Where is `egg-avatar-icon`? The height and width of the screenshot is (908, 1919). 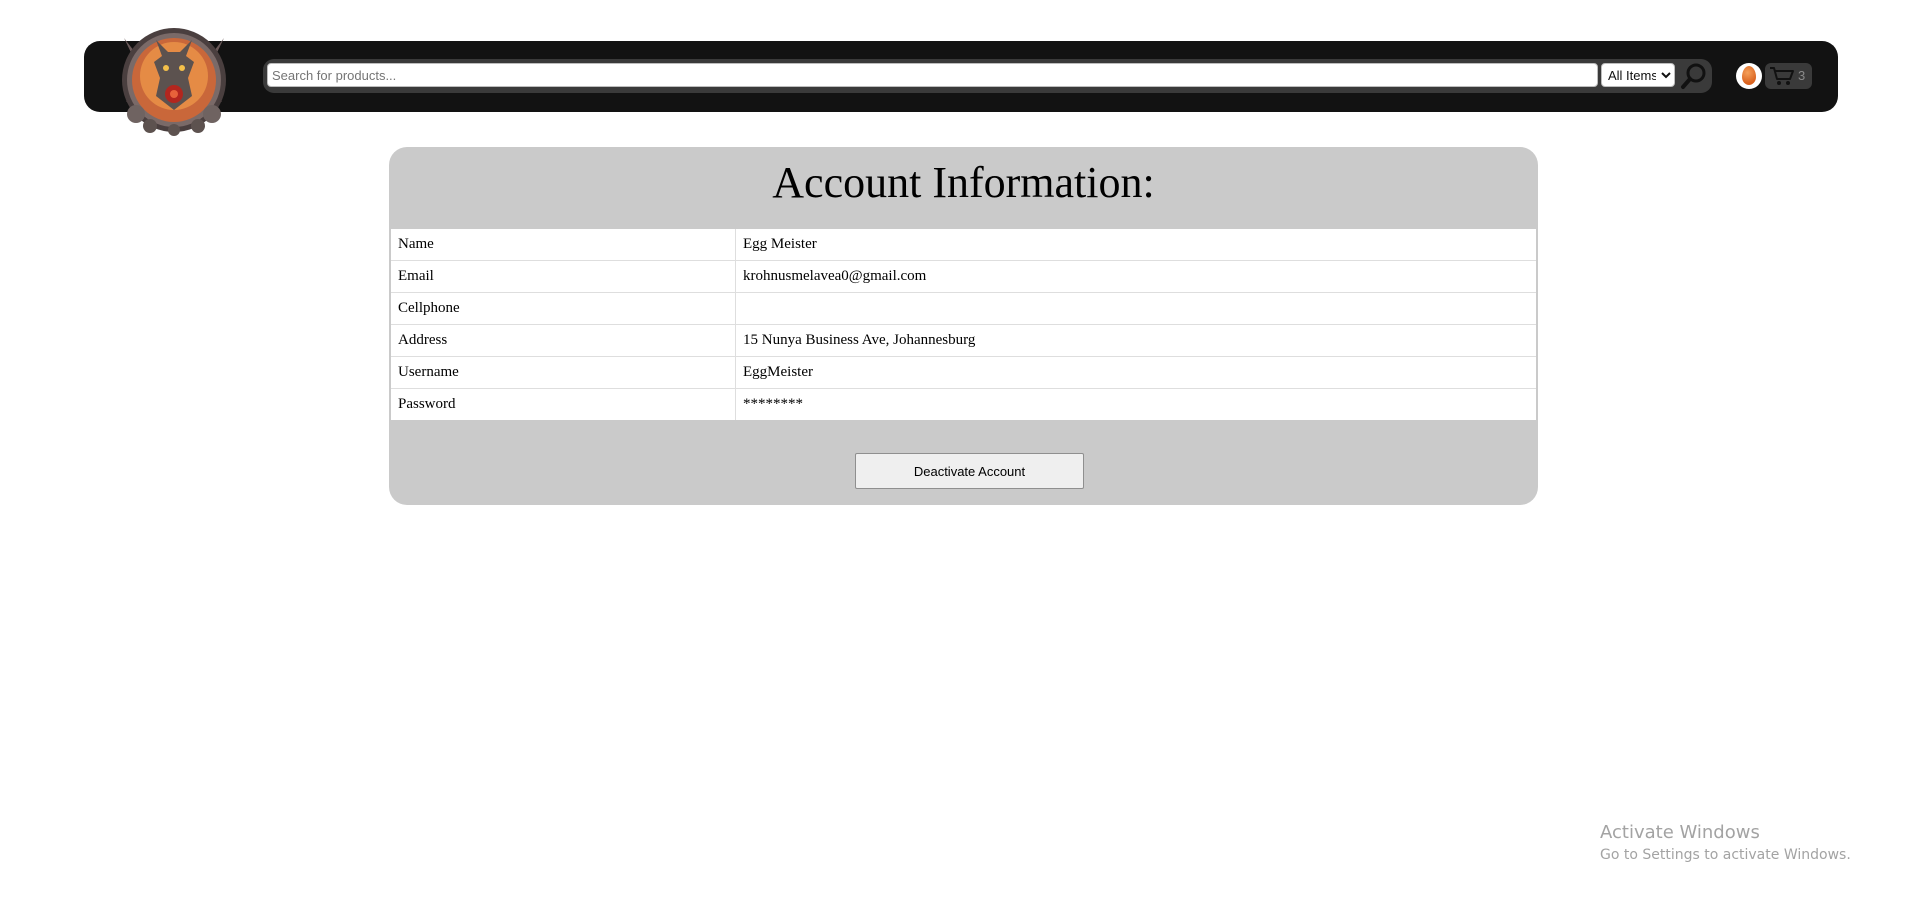 egg-avatar-icon is located at coordinates (1749, 75).